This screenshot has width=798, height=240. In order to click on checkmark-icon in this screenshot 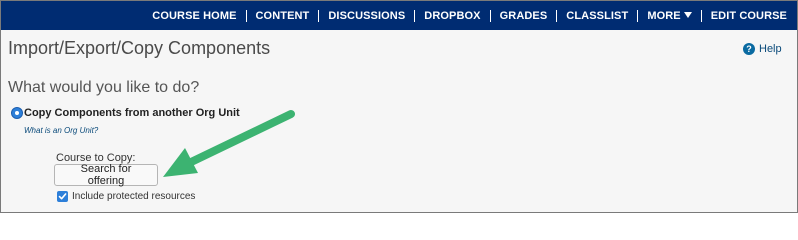, I will do `click(62, 196)`.